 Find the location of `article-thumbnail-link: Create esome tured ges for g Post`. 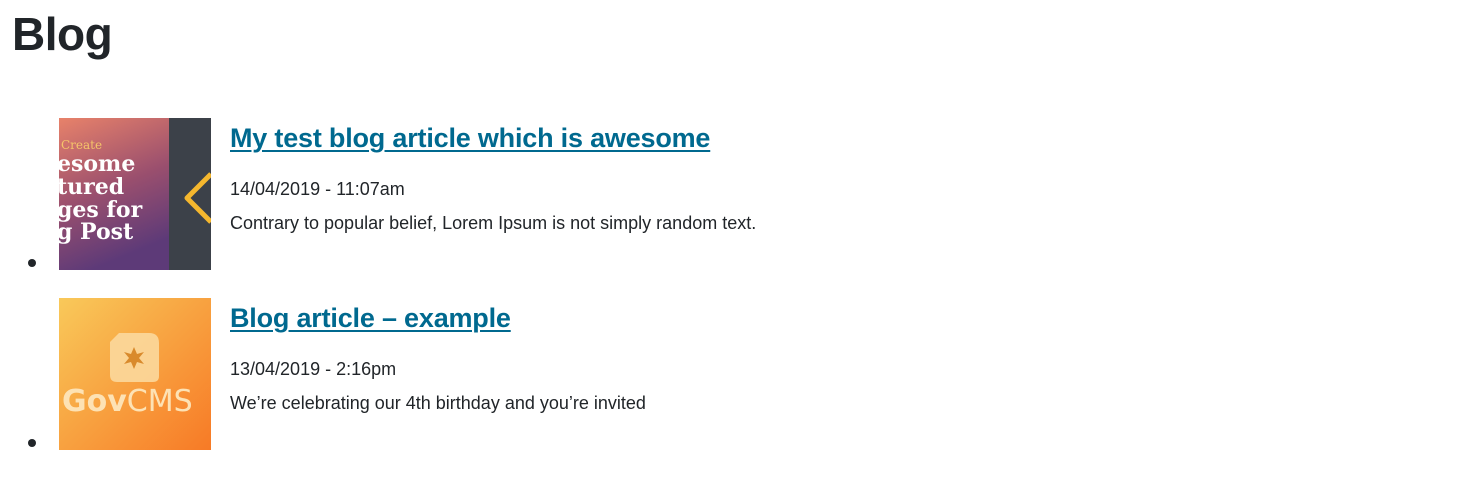

article-thumbnail-link: Create esome tured ges for g Post is located at coordinates (135, 194).